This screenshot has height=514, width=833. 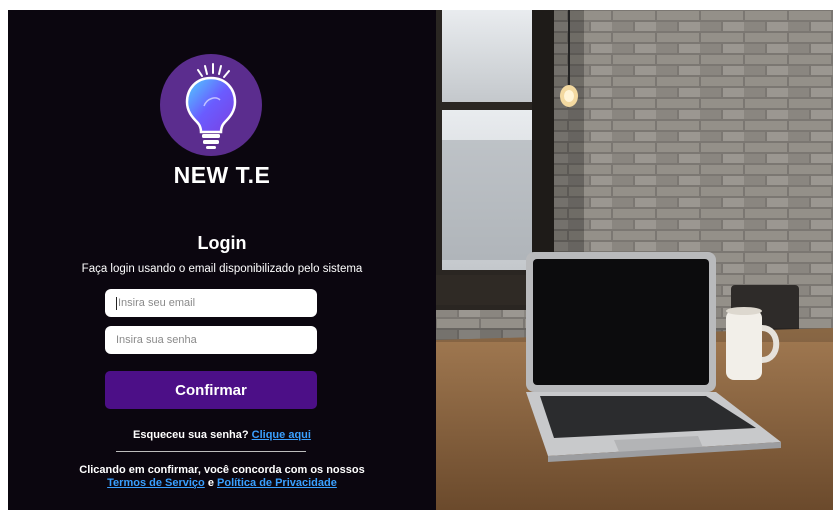 What do you see at coordinates (211, 340) in the screenshot?
I see `password-field: Insira sua senha` at bounding box center [211, 340].